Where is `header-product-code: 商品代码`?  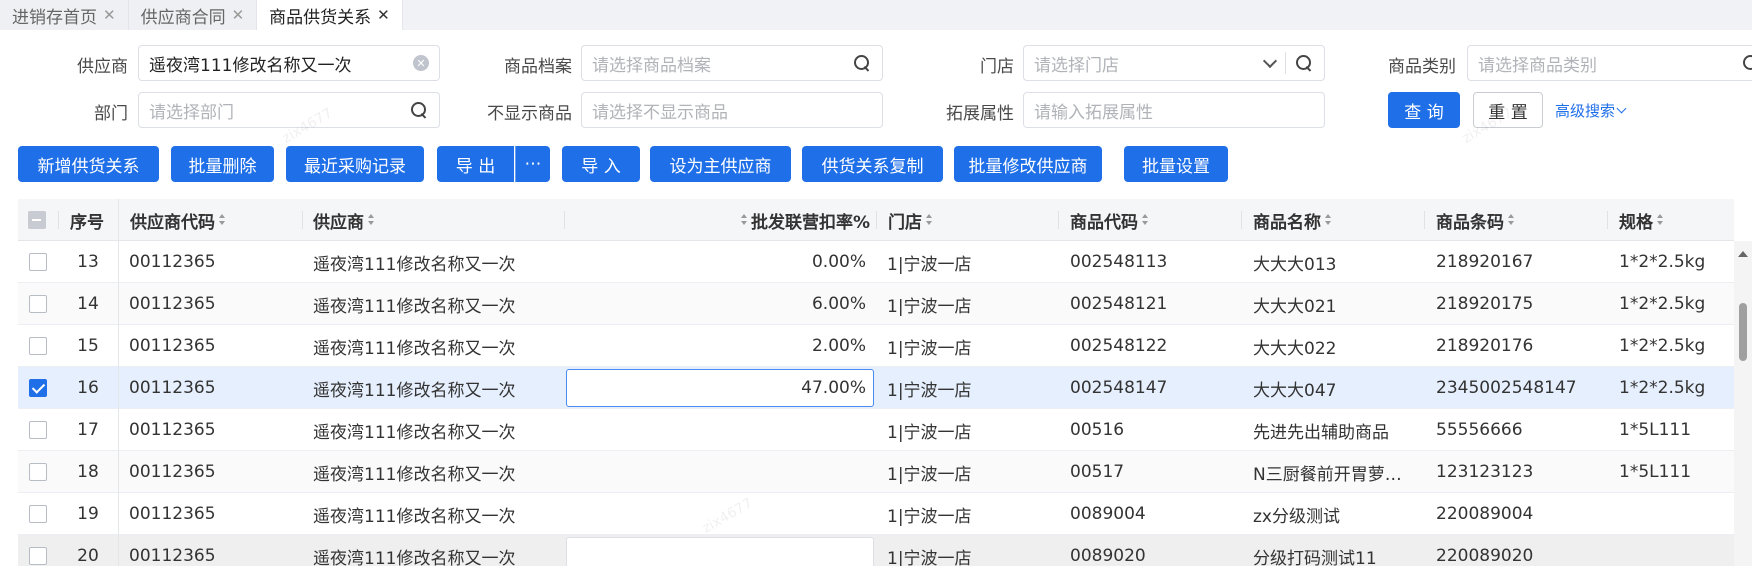 header-product-code: 商品代码 is located at coordinates (1150, 220).